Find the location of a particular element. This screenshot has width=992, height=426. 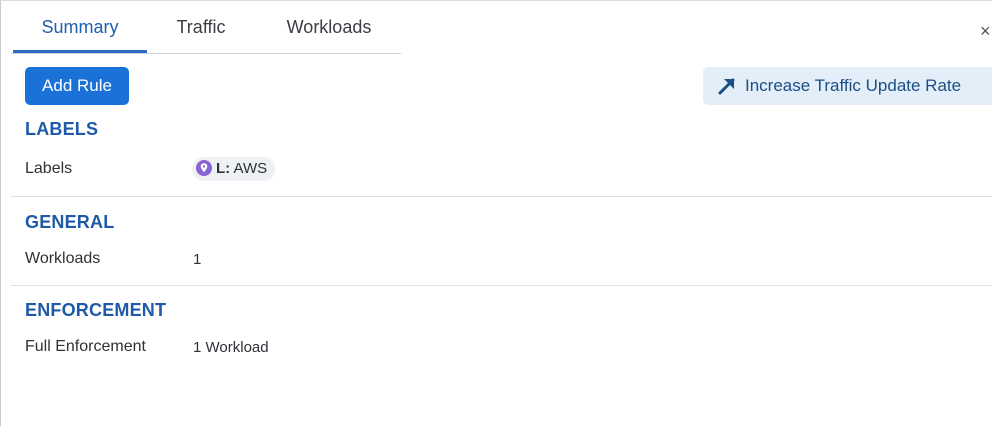

tab-summary: Summary is located at coordinates (80, 27).